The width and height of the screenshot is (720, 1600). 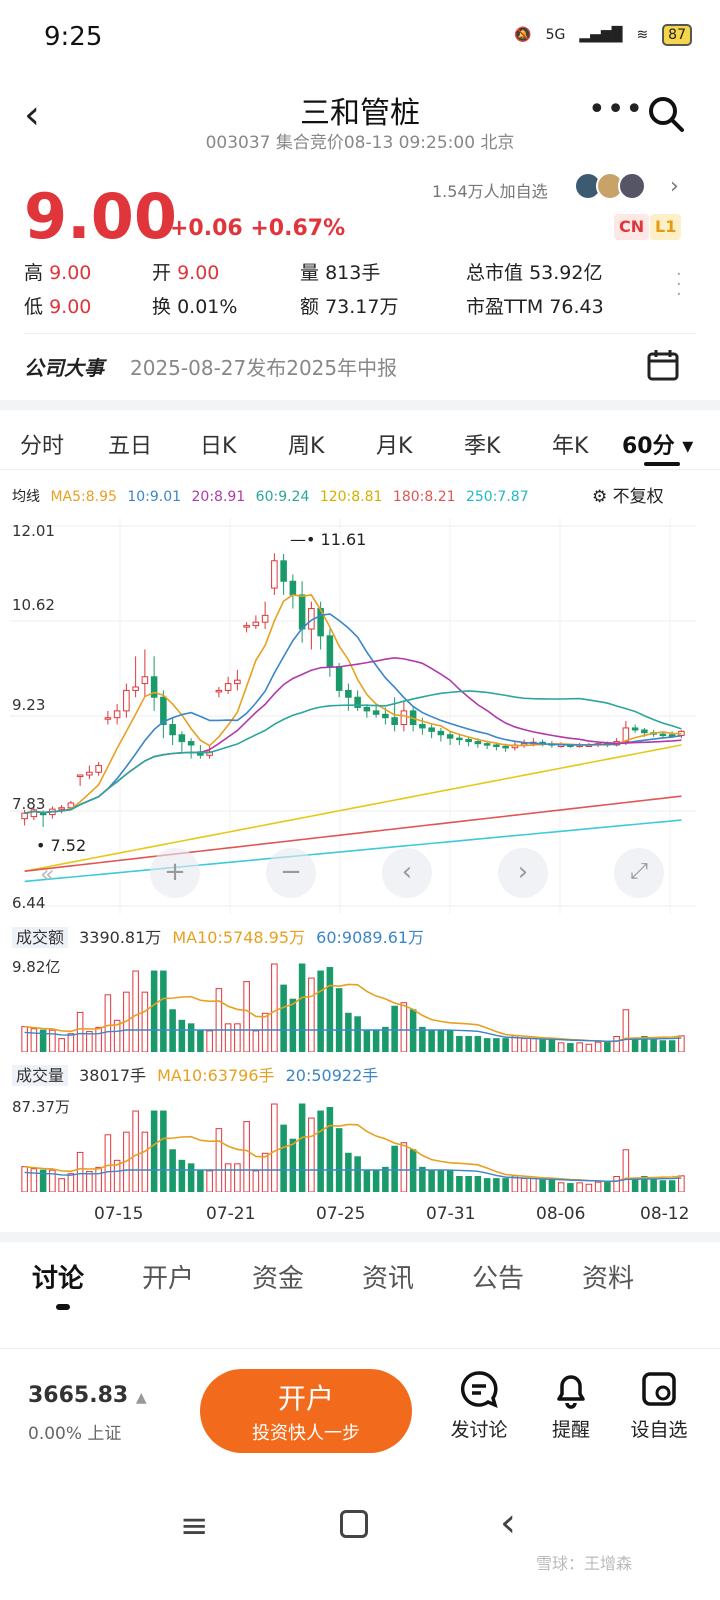 What do you see at coordinates (508, 1523) in the screenshot?
I see `back-nav-icon: ‹` at bounding box center [508, 1523].